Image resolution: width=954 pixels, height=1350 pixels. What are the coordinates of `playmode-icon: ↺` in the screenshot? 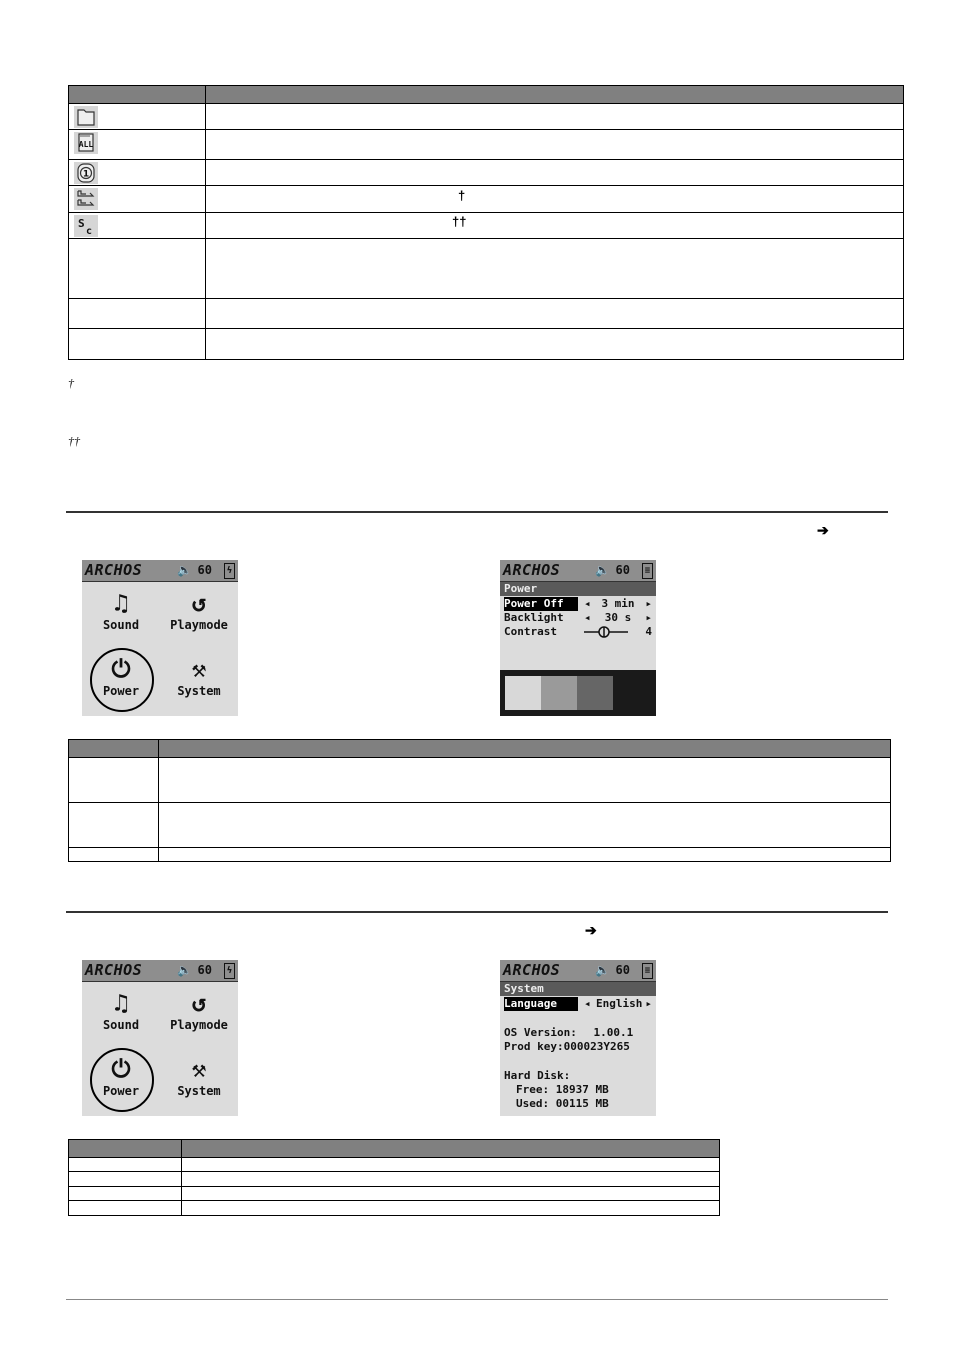 It's located at (199, 603).